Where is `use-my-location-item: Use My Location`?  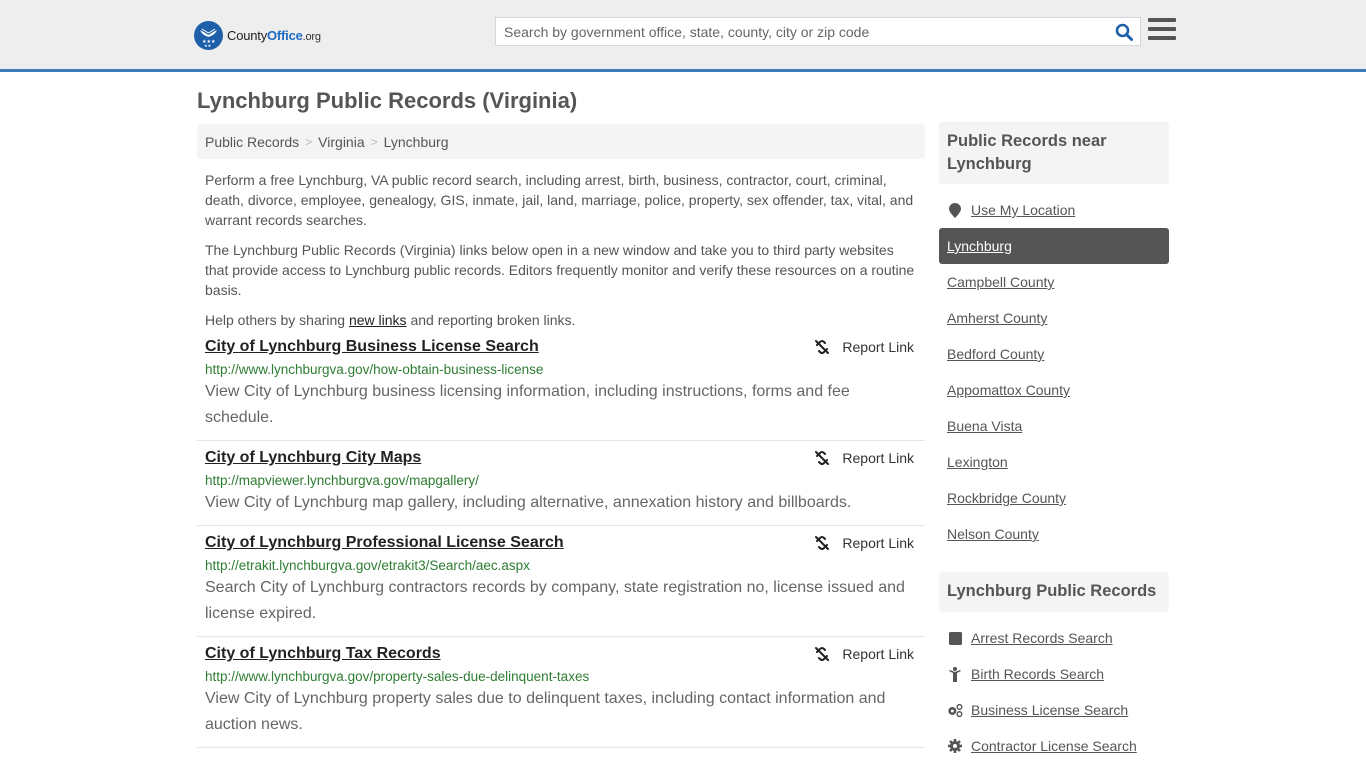 use-my-location-item: Use My Location is located at coordinates (1054, 210).